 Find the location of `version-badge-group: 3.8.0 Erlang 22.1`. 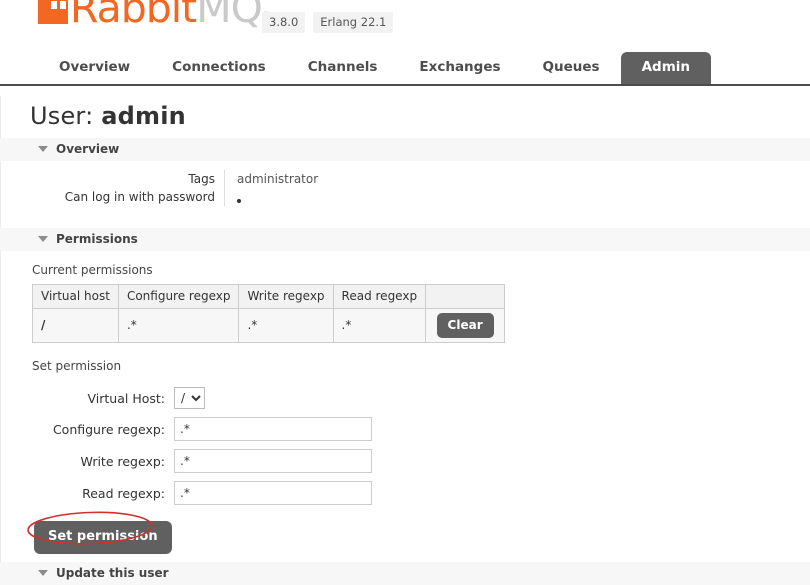

version-badge-group: 3.8.0 Erlang 22.1 is located at coordinates (328, 22).